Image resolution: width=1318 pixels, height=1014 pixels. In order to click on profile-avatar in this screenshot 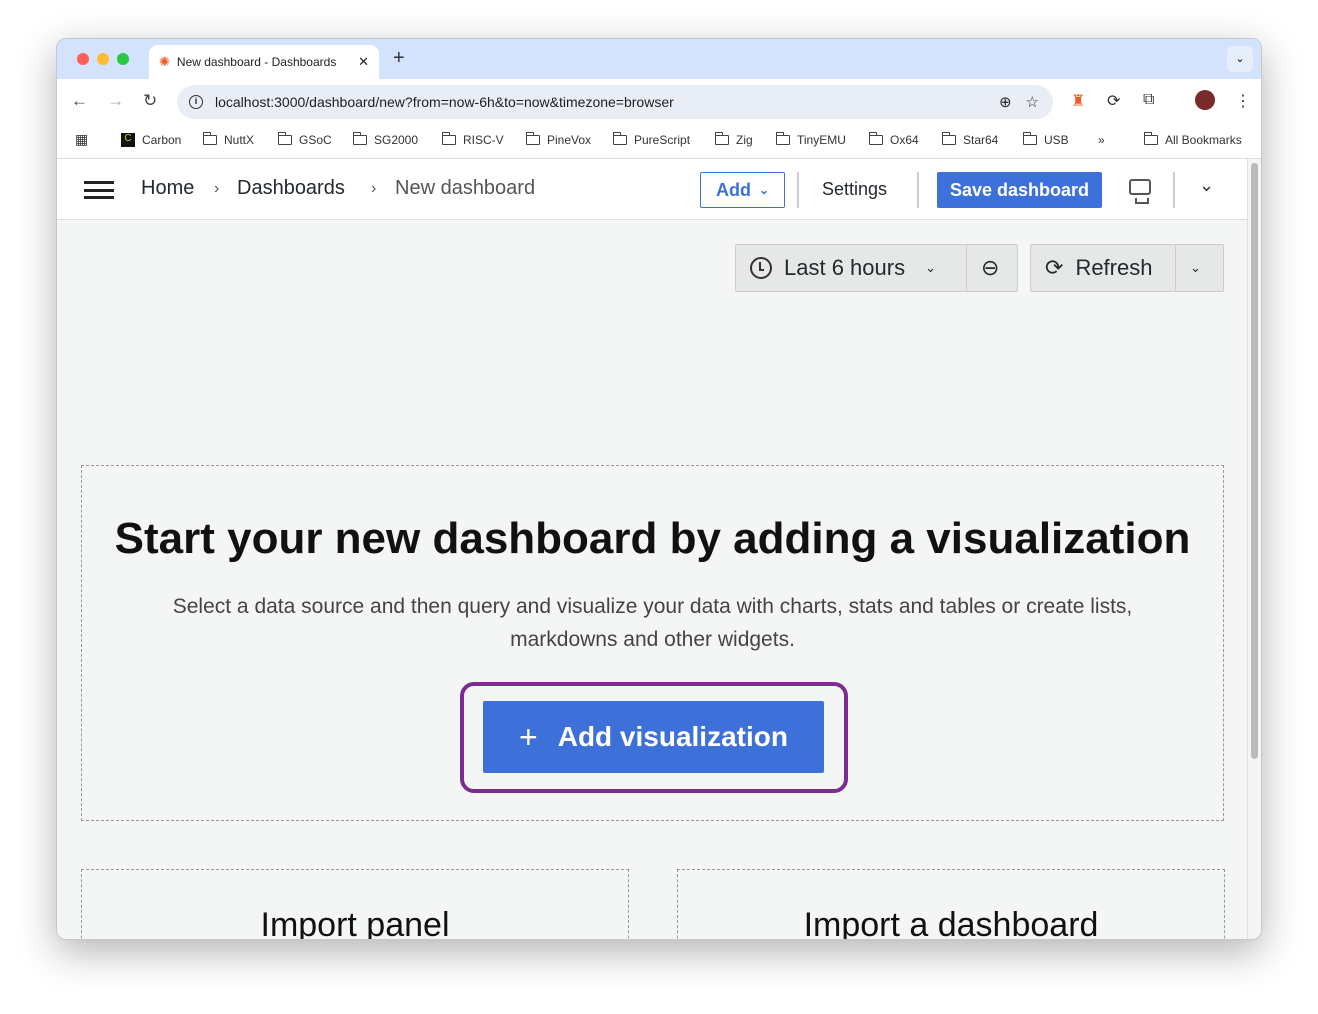, I will do `click(1205, 100)`.